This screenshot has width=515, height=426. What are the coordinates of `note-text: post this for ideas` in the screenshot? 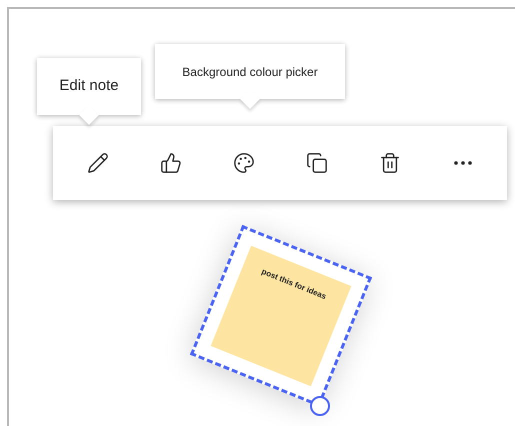 It's located at (293, 285).